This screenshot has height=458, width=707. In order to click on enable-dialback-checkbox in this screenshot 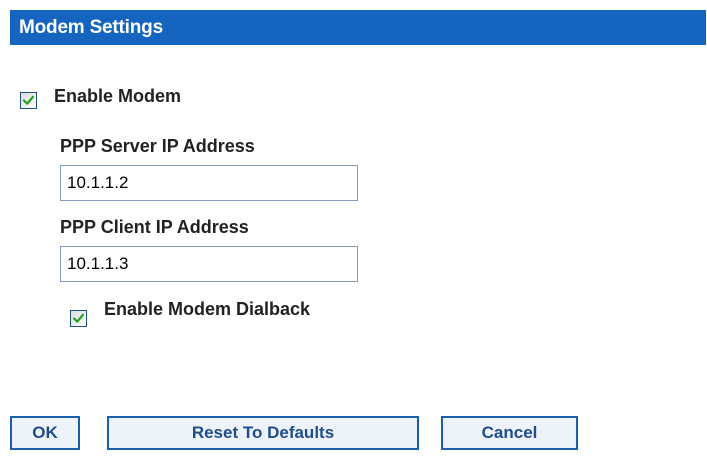, I will do `click(78, 318)`.